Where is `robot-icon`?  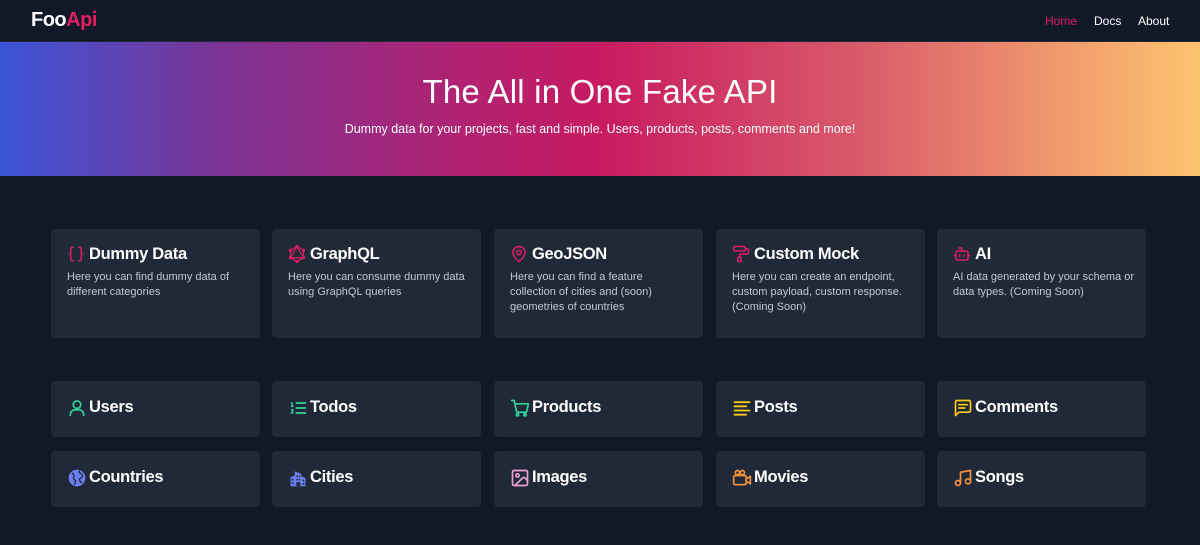
robot-icon is located at coordinates (962, 254).